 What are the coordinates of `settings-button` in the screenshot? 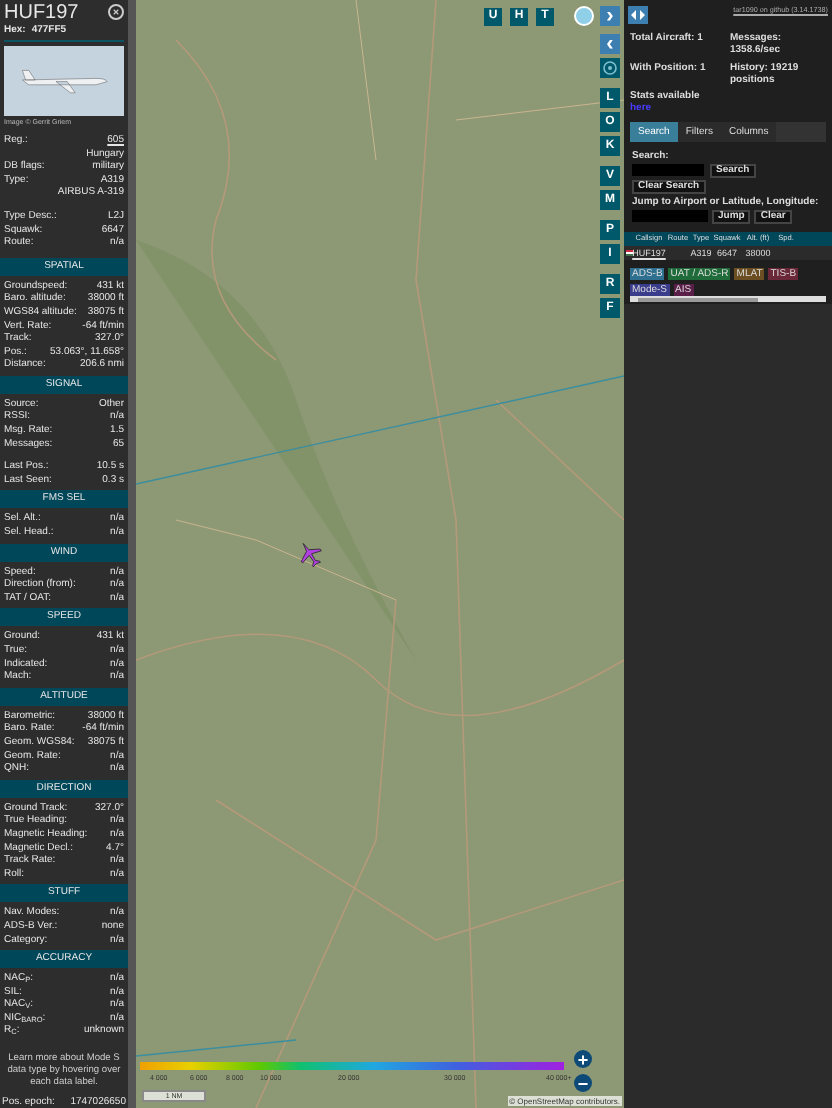 It's located at (610, 68).